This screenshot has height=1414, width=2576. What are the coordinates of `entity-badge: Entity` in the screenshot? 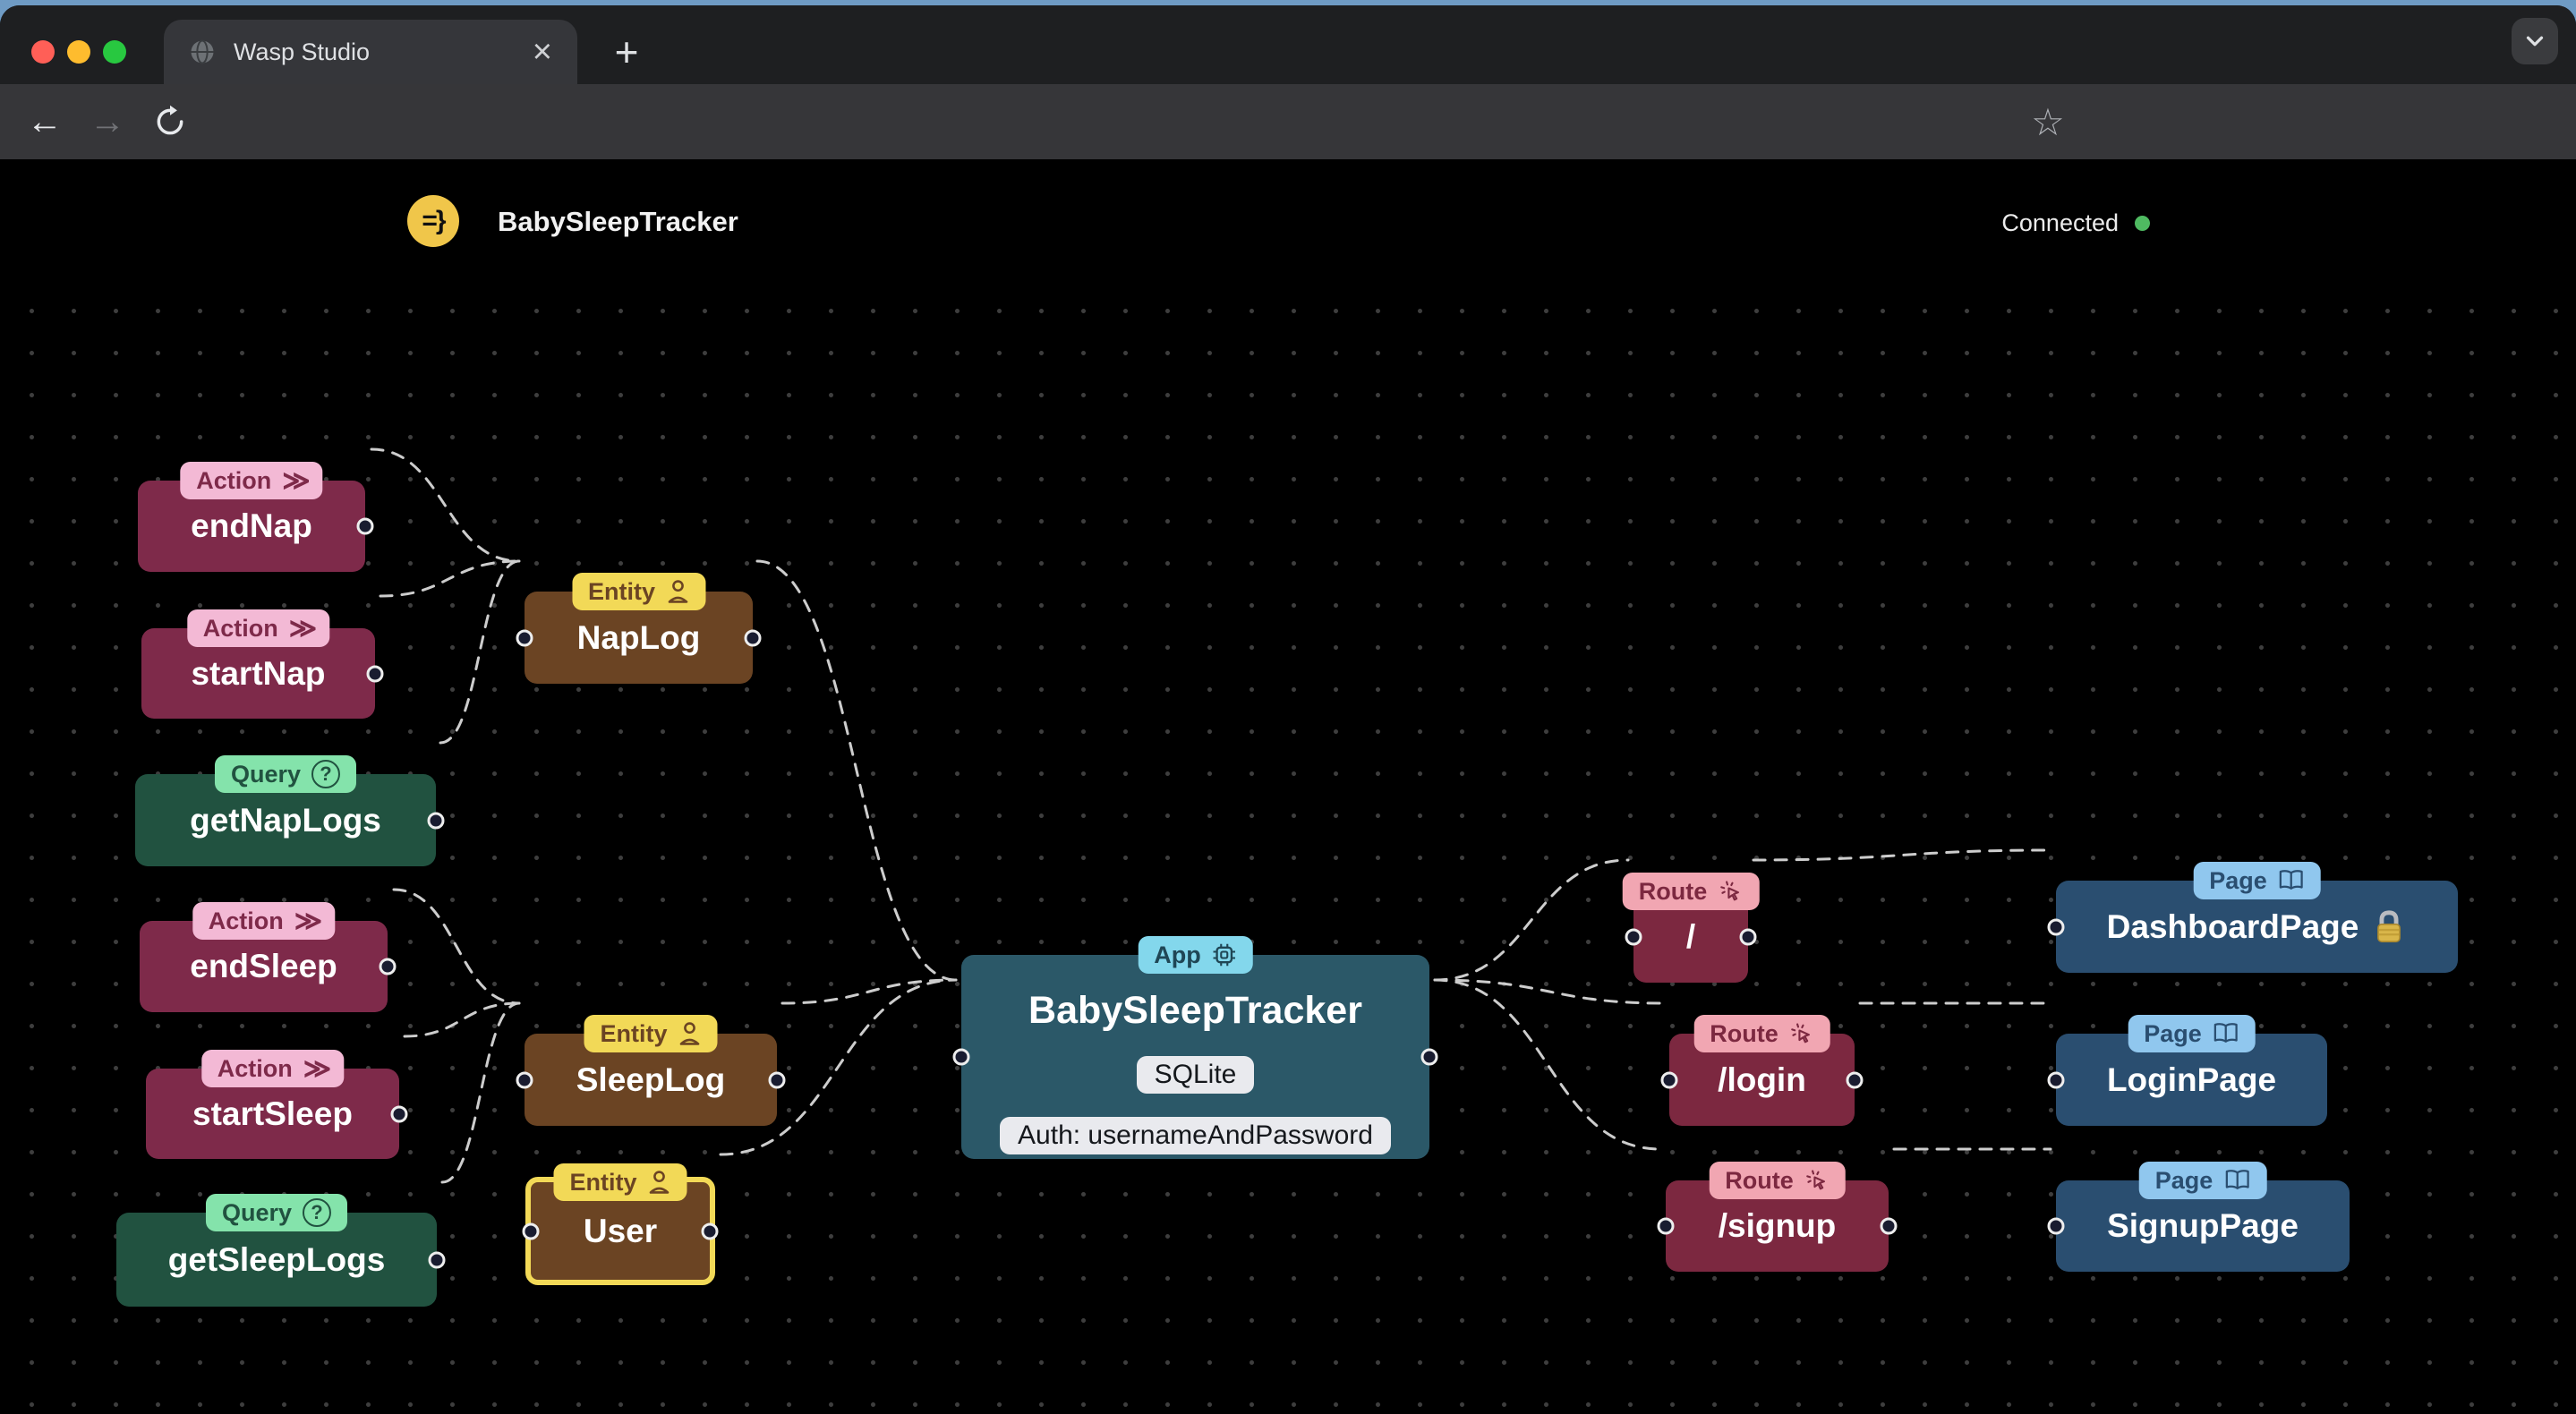 It's located at (638, 591).